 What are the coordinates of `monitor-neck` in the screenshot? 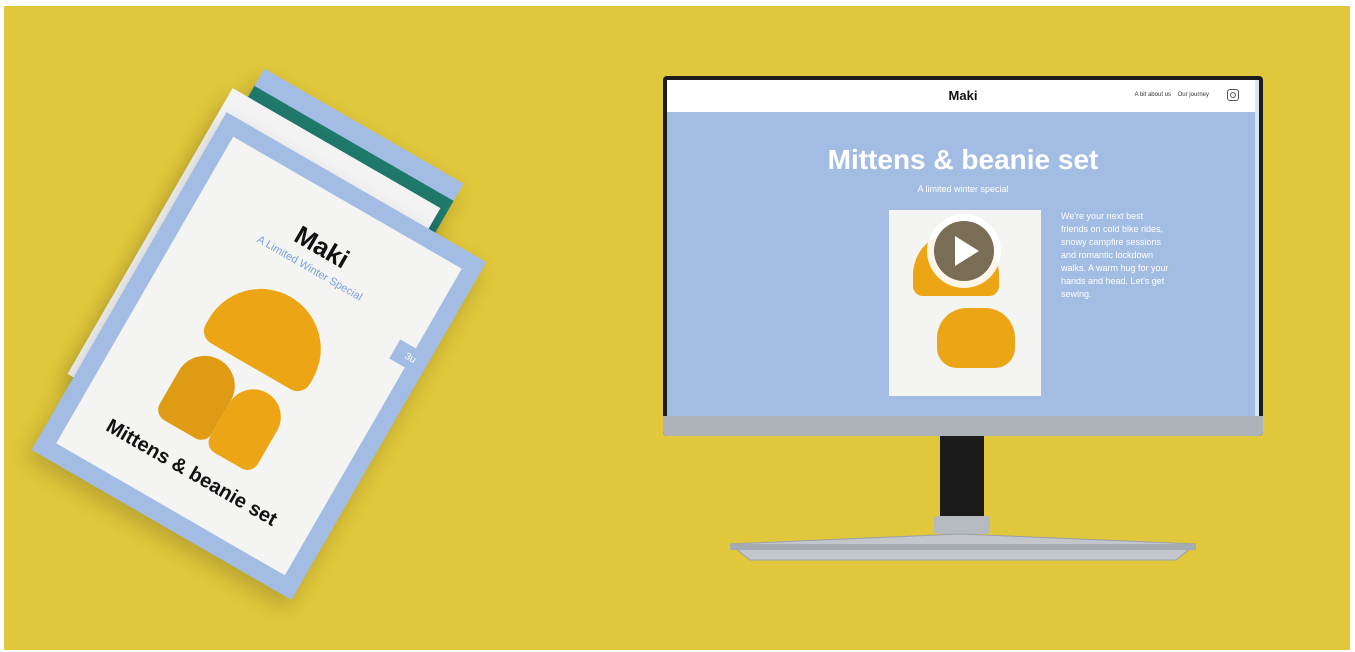 It's located at (962, 482).